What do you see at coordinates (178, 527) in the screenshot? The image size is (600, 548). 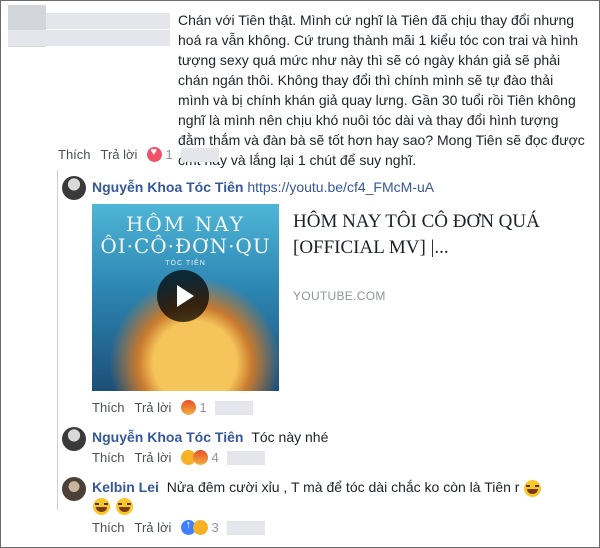 I see `reply-actions: Thích Trả lời 3` at bounding box center [178, 527].